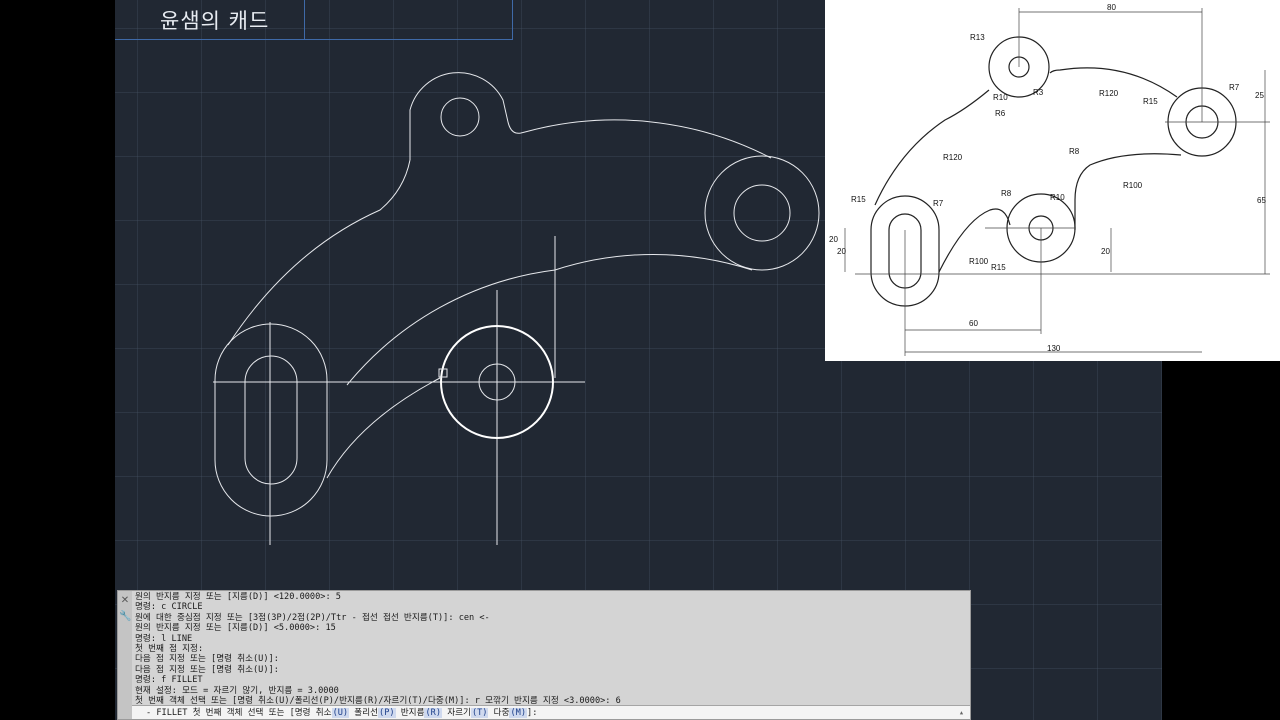 The image size is (1280, 720). Describe the element at coordinates (1259, 95) in the screenshot. I see `ref-dim-label: 25` at that location.